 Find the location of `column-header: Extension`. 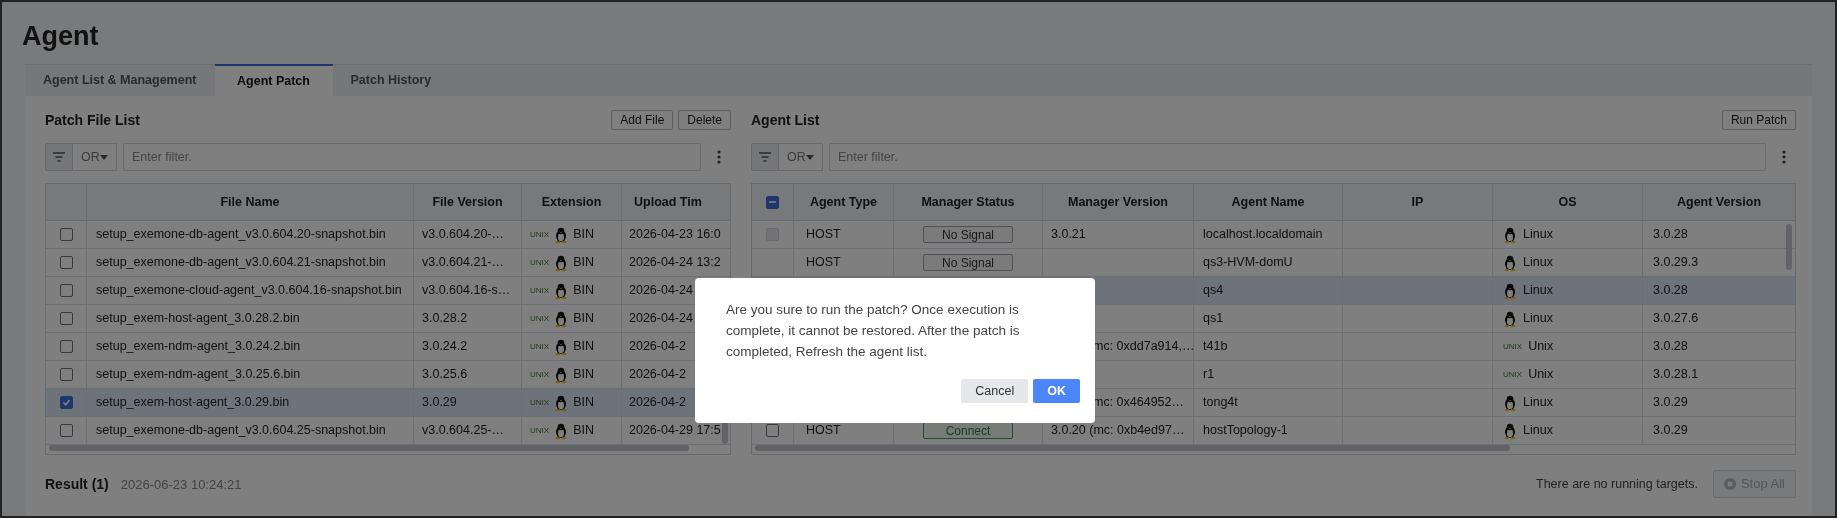

column-header: Extension is located at coordinates (571, 202).